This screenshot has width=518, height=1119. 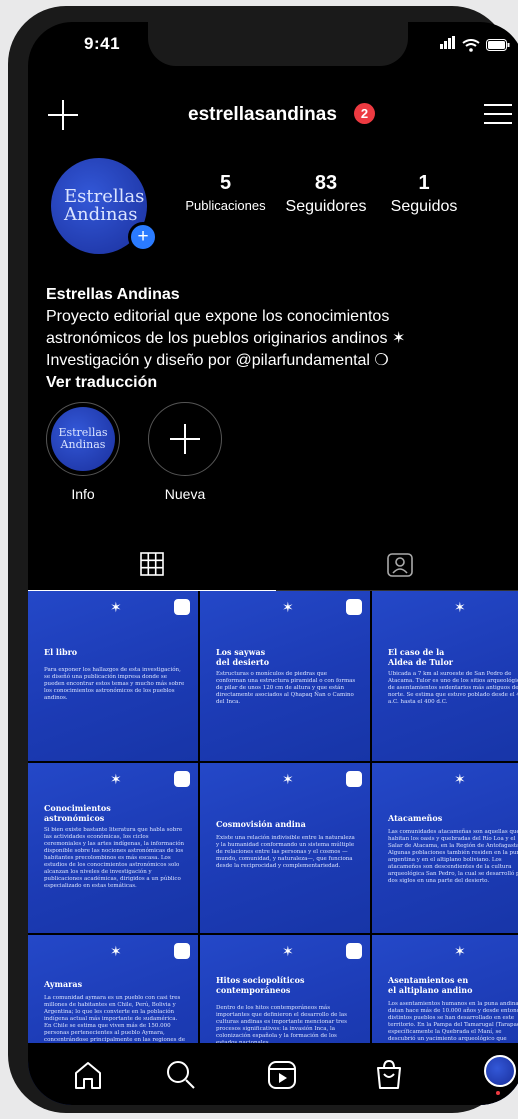 I want to click on grid-icon, so click(x=152, y=564).